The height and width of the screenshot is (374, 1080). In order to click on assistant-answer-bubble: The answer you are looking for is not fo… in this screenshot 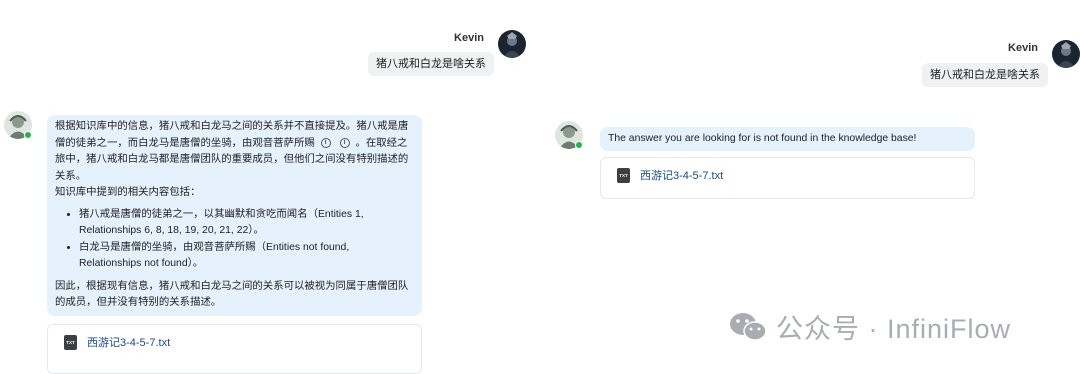, I will do `click(787, 139)`.